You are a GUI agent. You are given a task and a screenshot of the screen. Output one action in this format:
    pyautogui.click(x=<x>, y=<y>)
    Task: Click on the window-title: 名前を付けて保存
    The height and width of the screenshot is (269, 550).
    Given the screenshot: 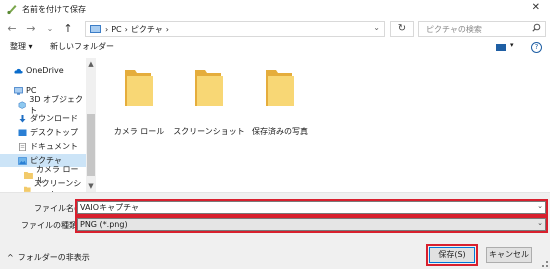 What is the action you would take?
    pyautogui.click(x=54, y=9)
    